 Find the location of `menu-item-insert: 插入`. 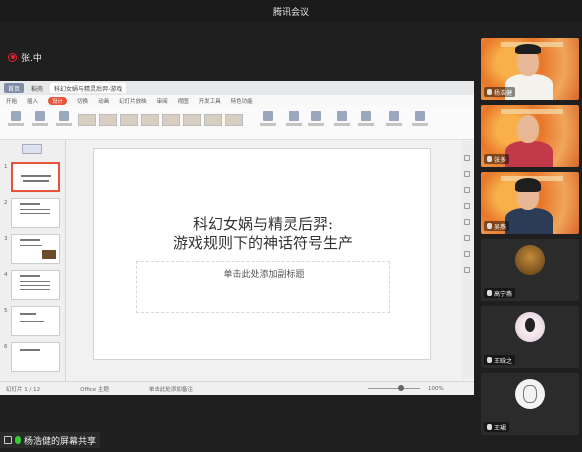

menu-item-insert: 插入 is located at coordinates (32, 101).